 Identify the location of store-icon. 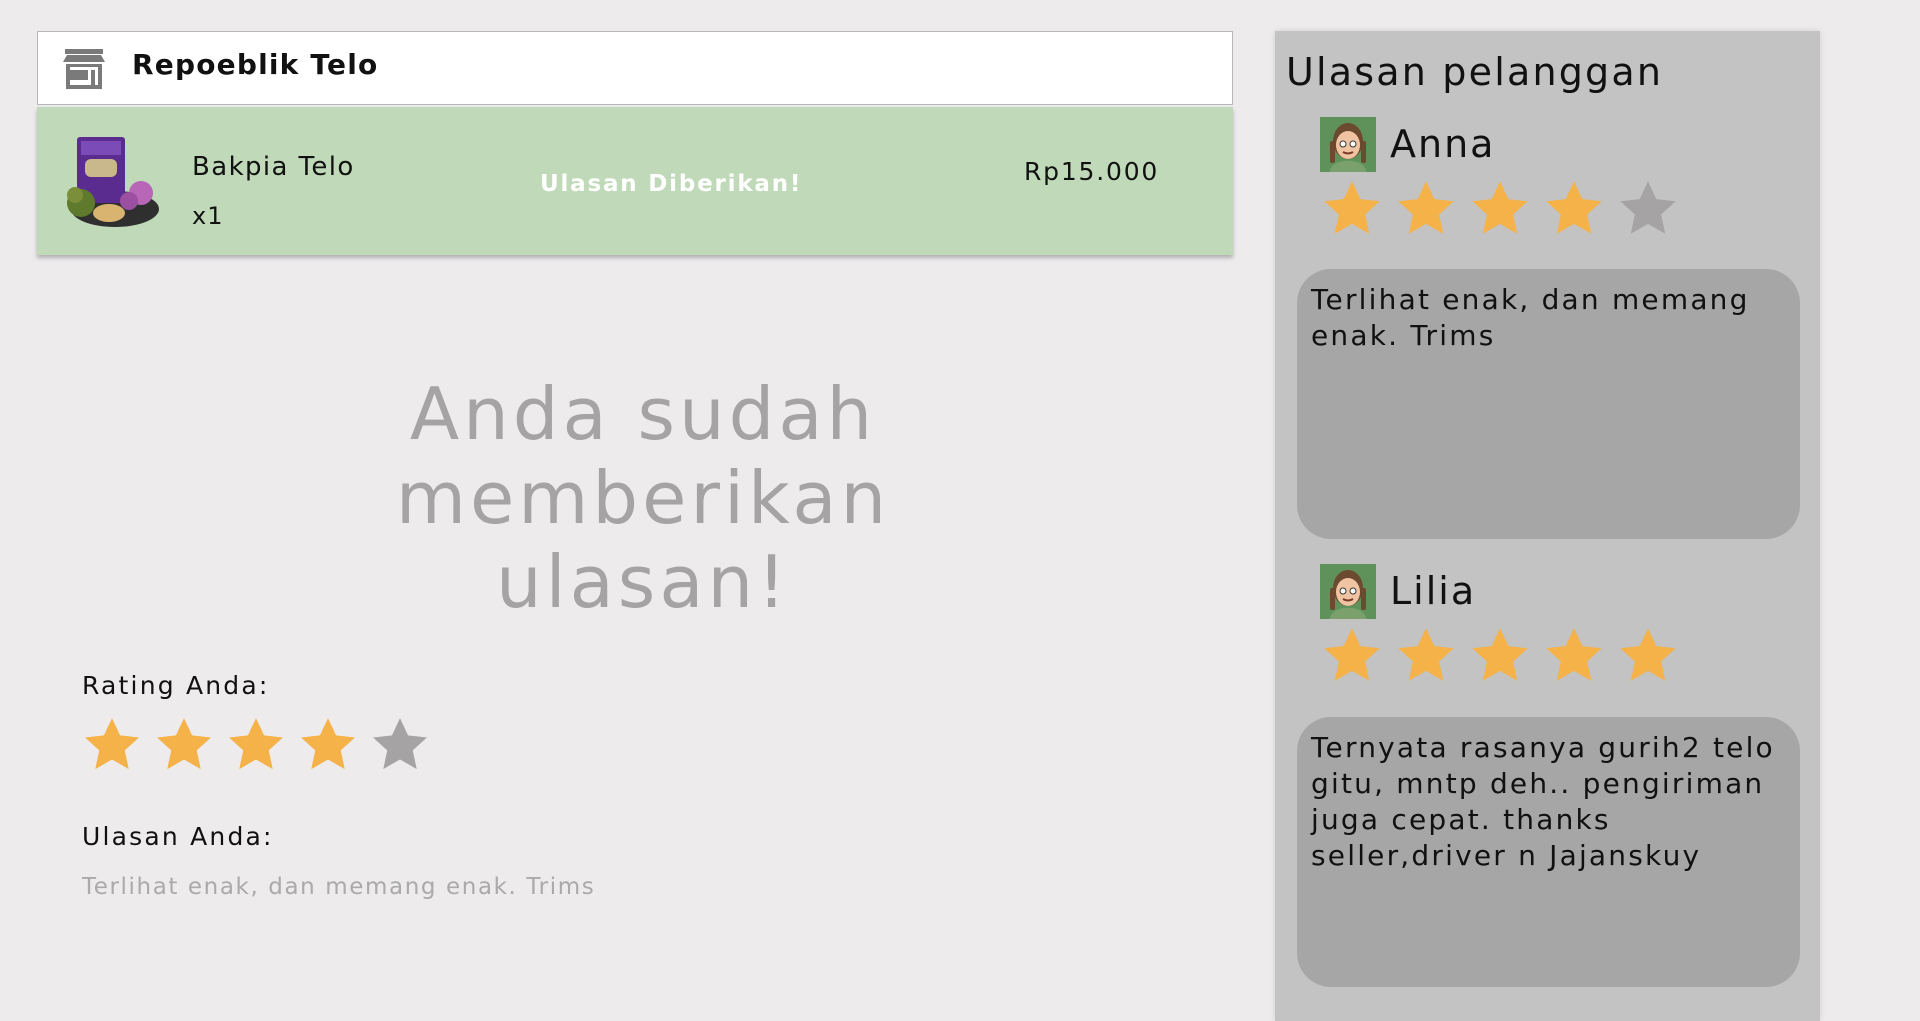
(84, 69).